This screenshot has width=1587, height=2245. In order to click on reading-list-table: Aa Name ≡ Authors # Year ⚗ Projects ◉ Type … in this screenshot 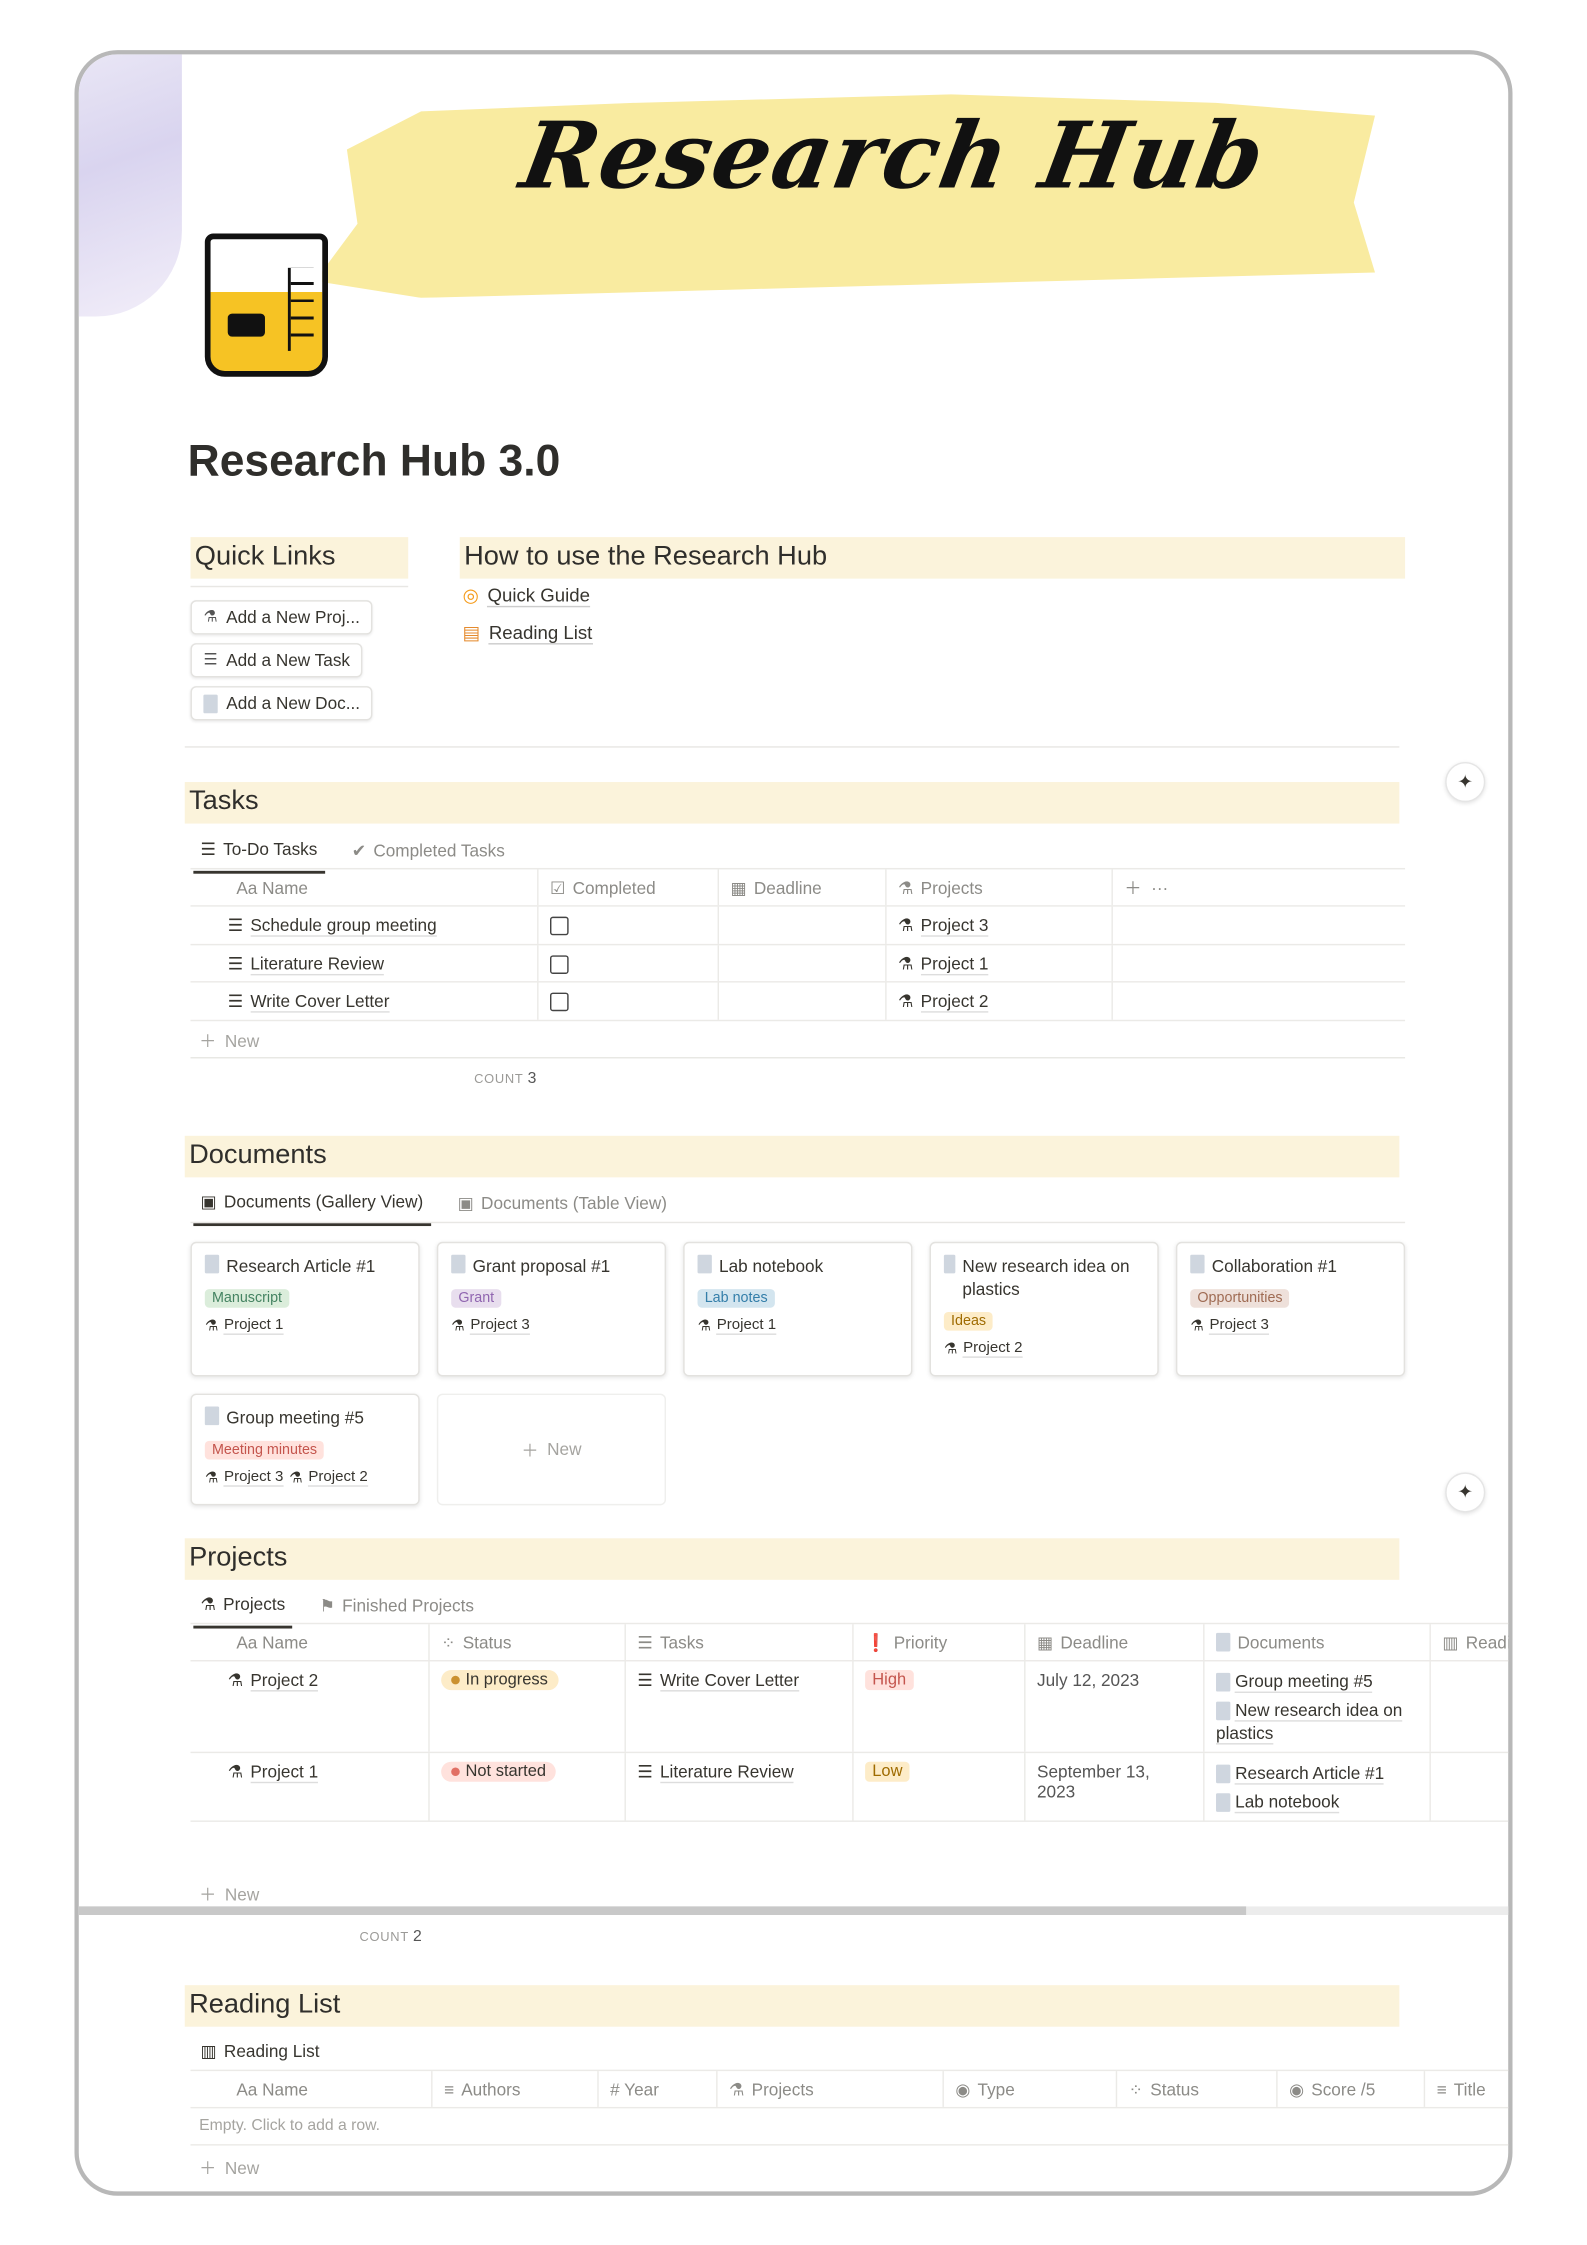, I will do `click(849, 2130)`.